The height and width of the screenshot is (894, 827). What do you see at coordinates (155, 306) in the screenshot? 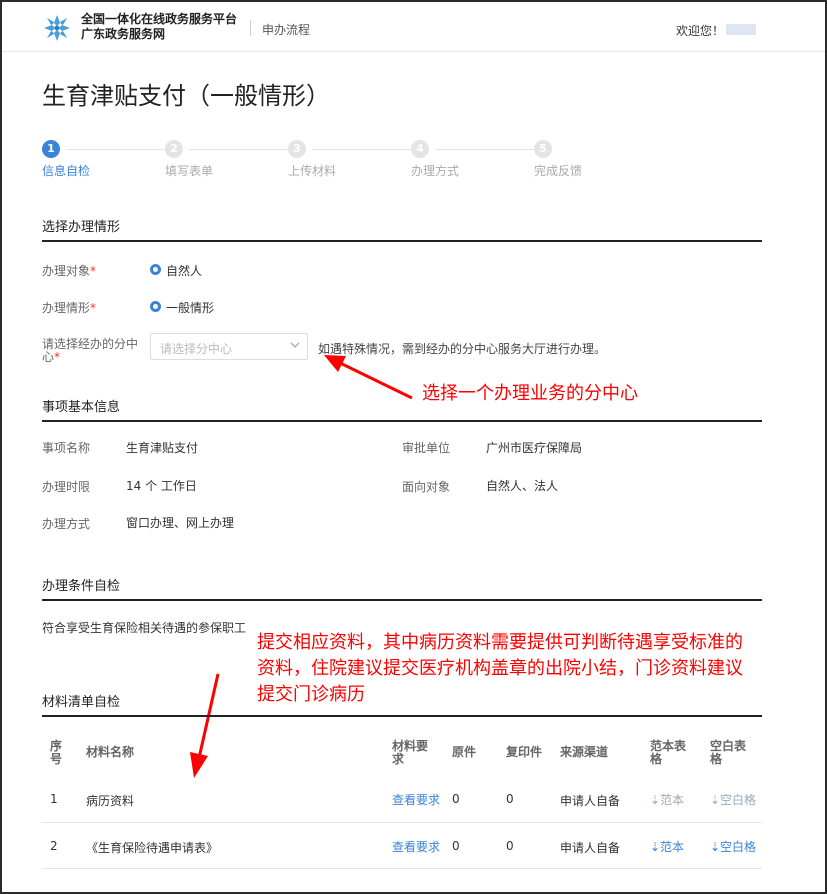
I see `case-radio` at bounding box center [155, 306].